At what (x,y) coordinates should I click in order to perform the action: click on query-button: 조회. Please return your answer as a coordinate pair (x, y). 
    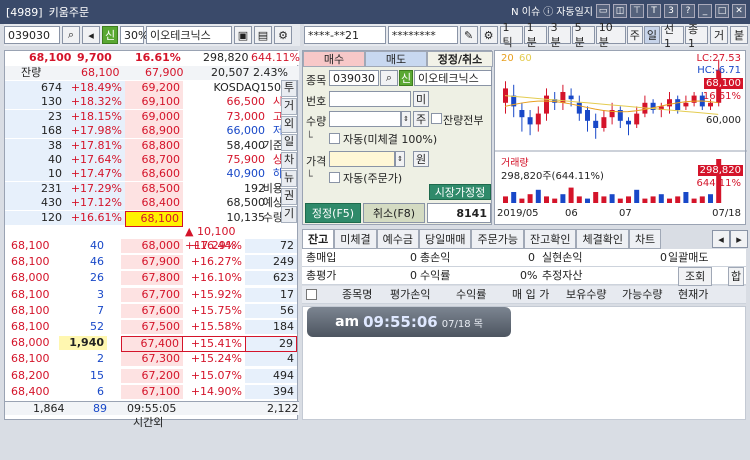
    Looking at the image, I should click on (695, 276).